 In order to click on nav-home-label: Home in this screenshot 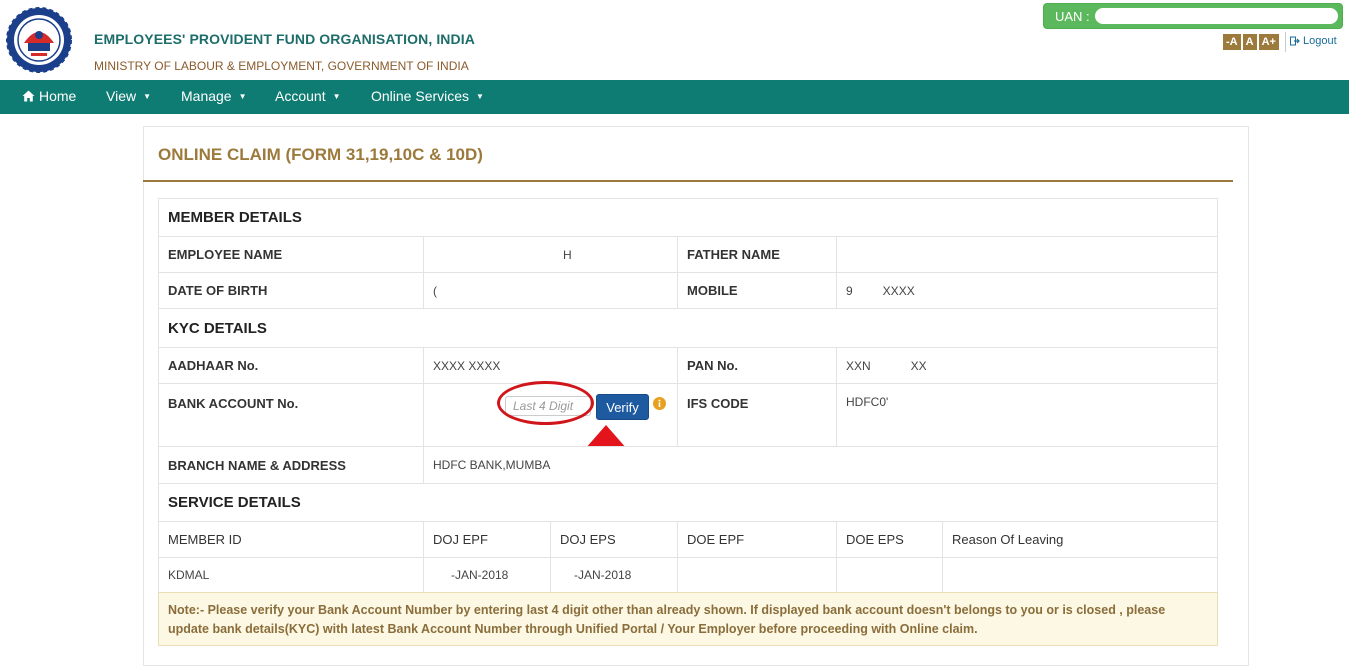, I will do `click(58, 96)`.